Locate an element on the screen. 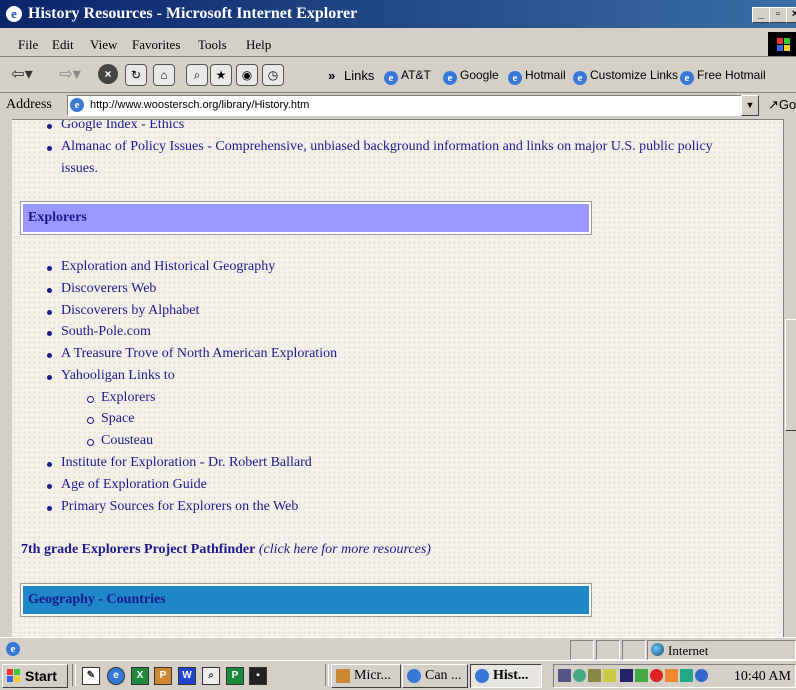 Image resolution: width=796 pixels, height=690 pixels. refresh-icon: ↻ is located at coordinates (136, 75).